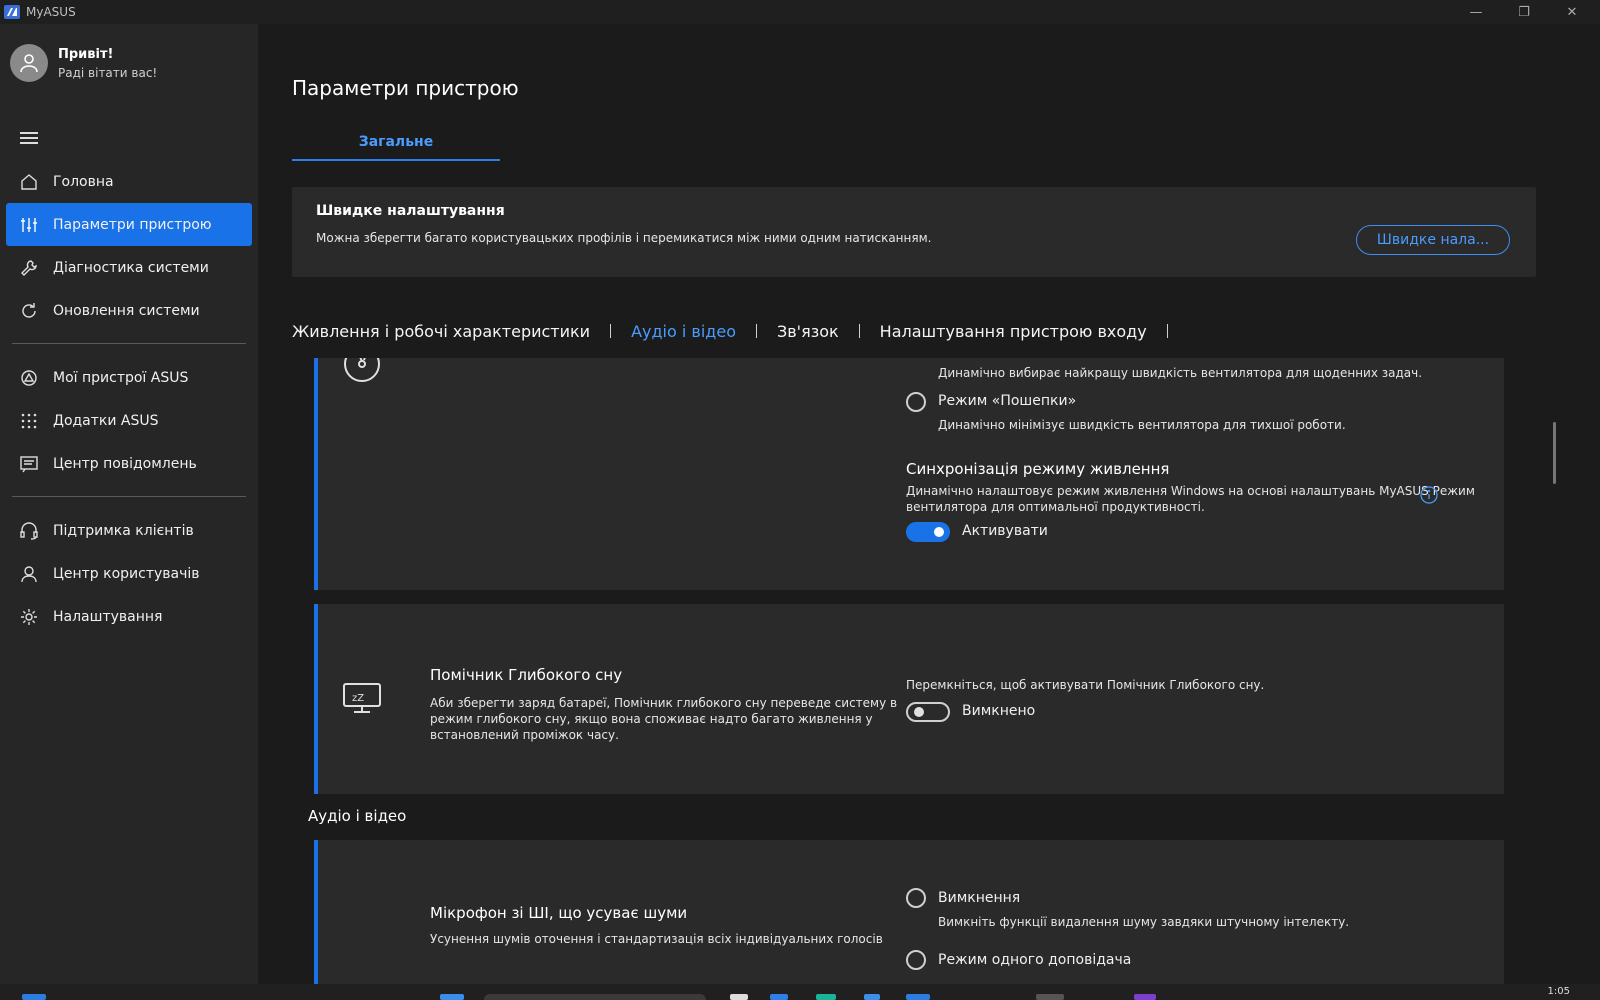 The height and width of the screenshot is (1000, 1600). I want to click on single-speaker-radio, so click(916, 960).